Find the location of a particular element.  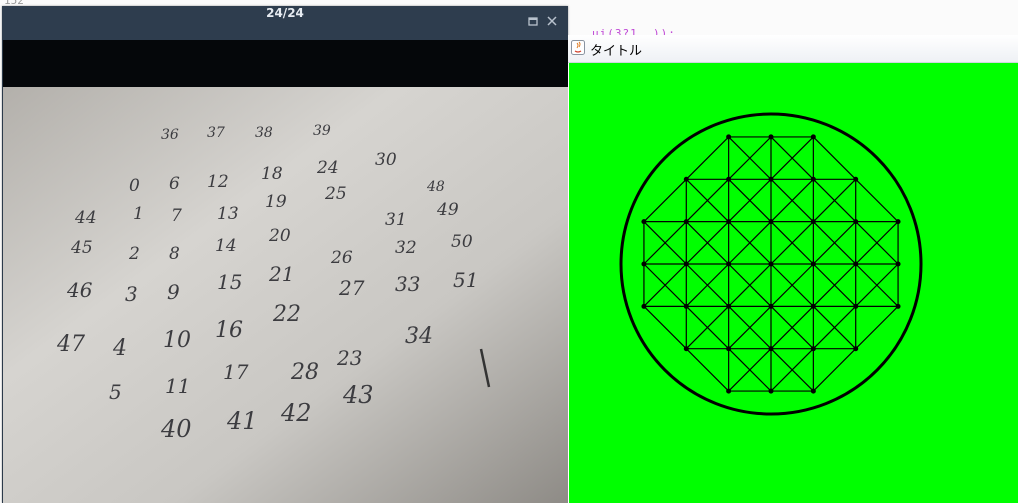

handwritten-number: 44 is located at coordinates (85, 218).